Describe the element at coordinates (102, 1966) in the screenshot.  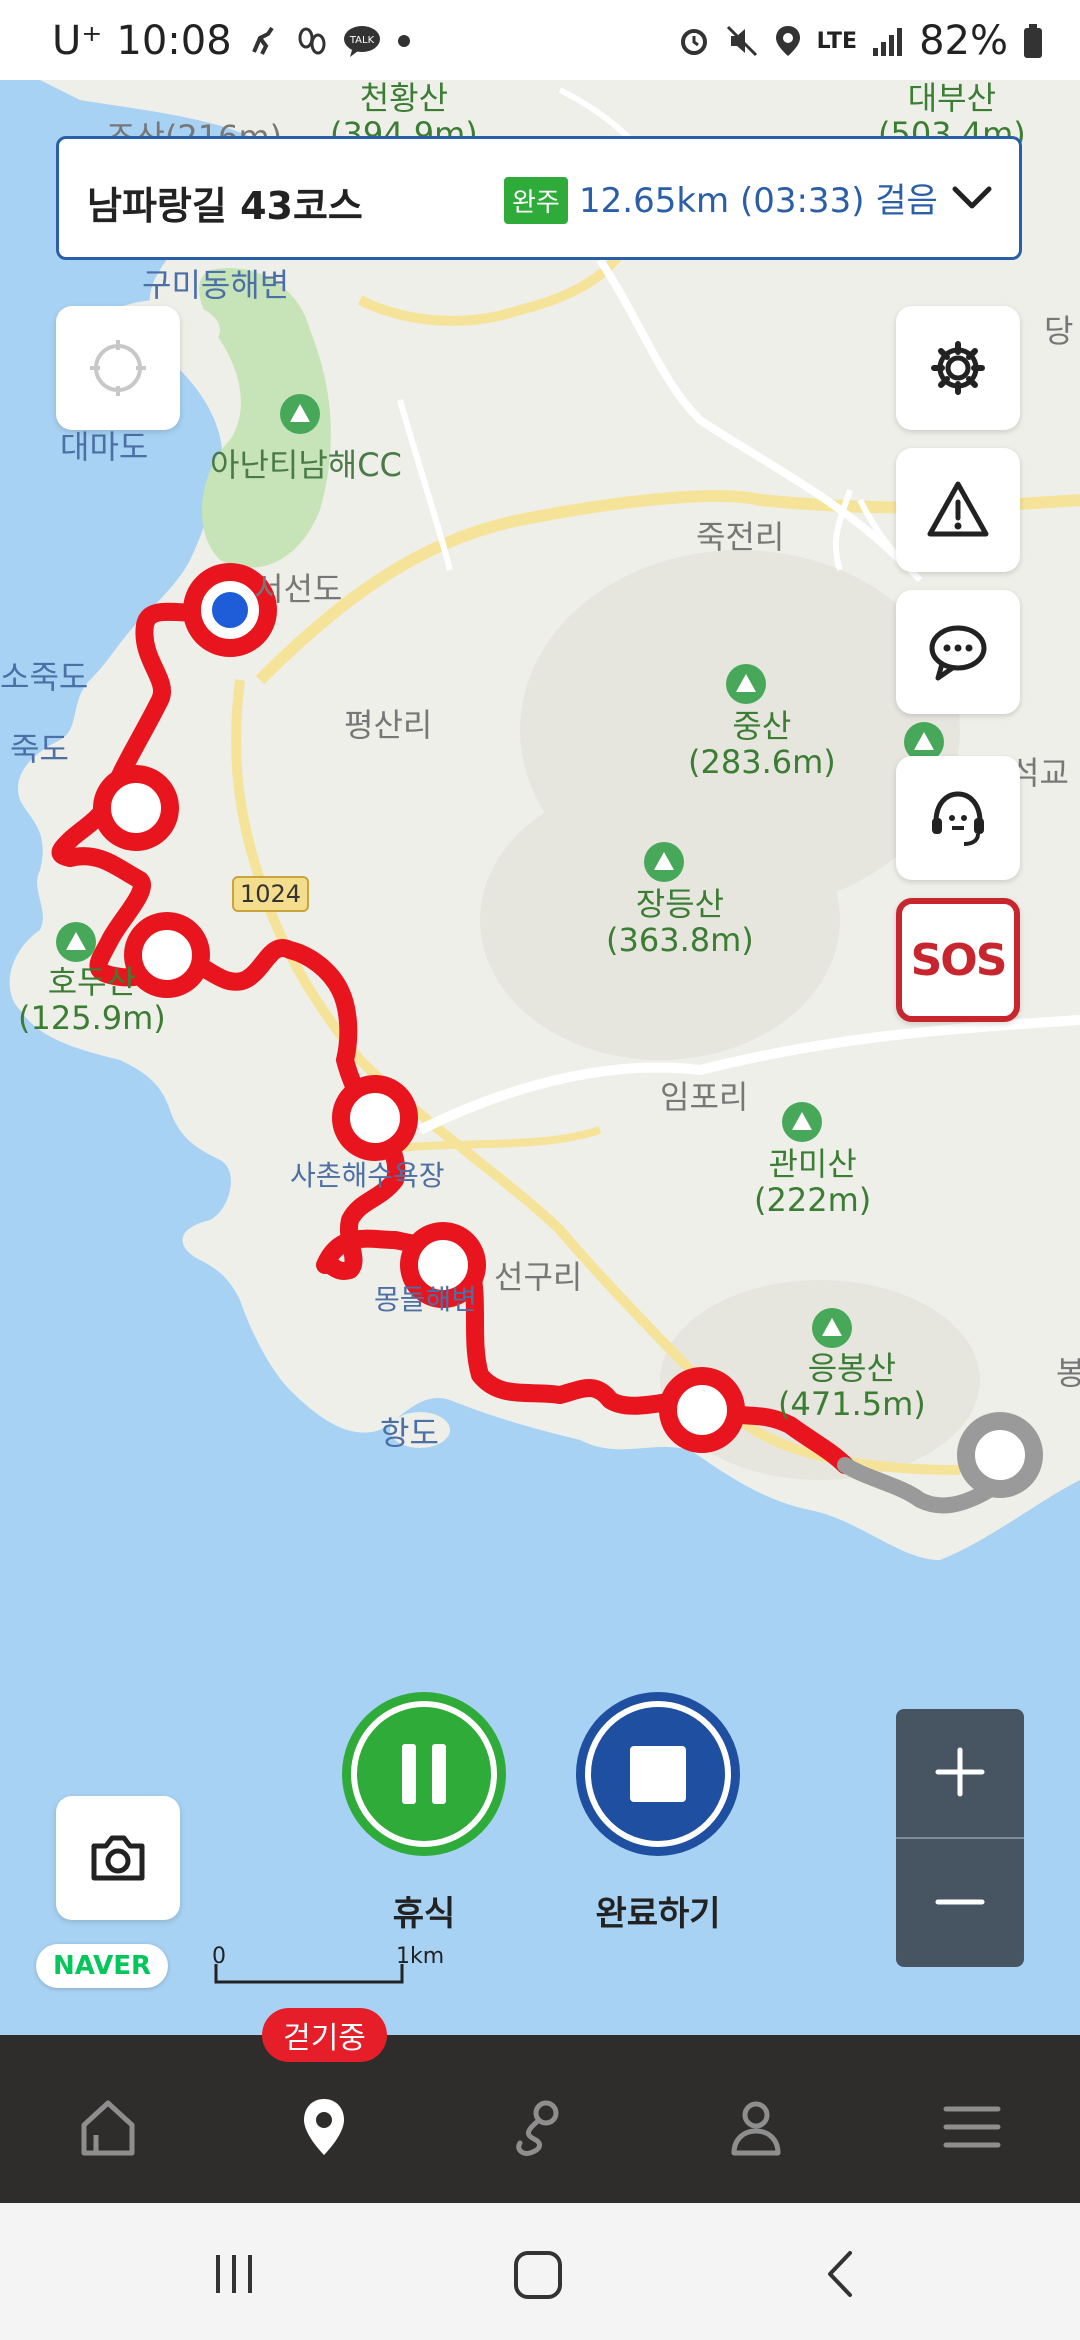
I see `naver-logo: NAVER` at that location.